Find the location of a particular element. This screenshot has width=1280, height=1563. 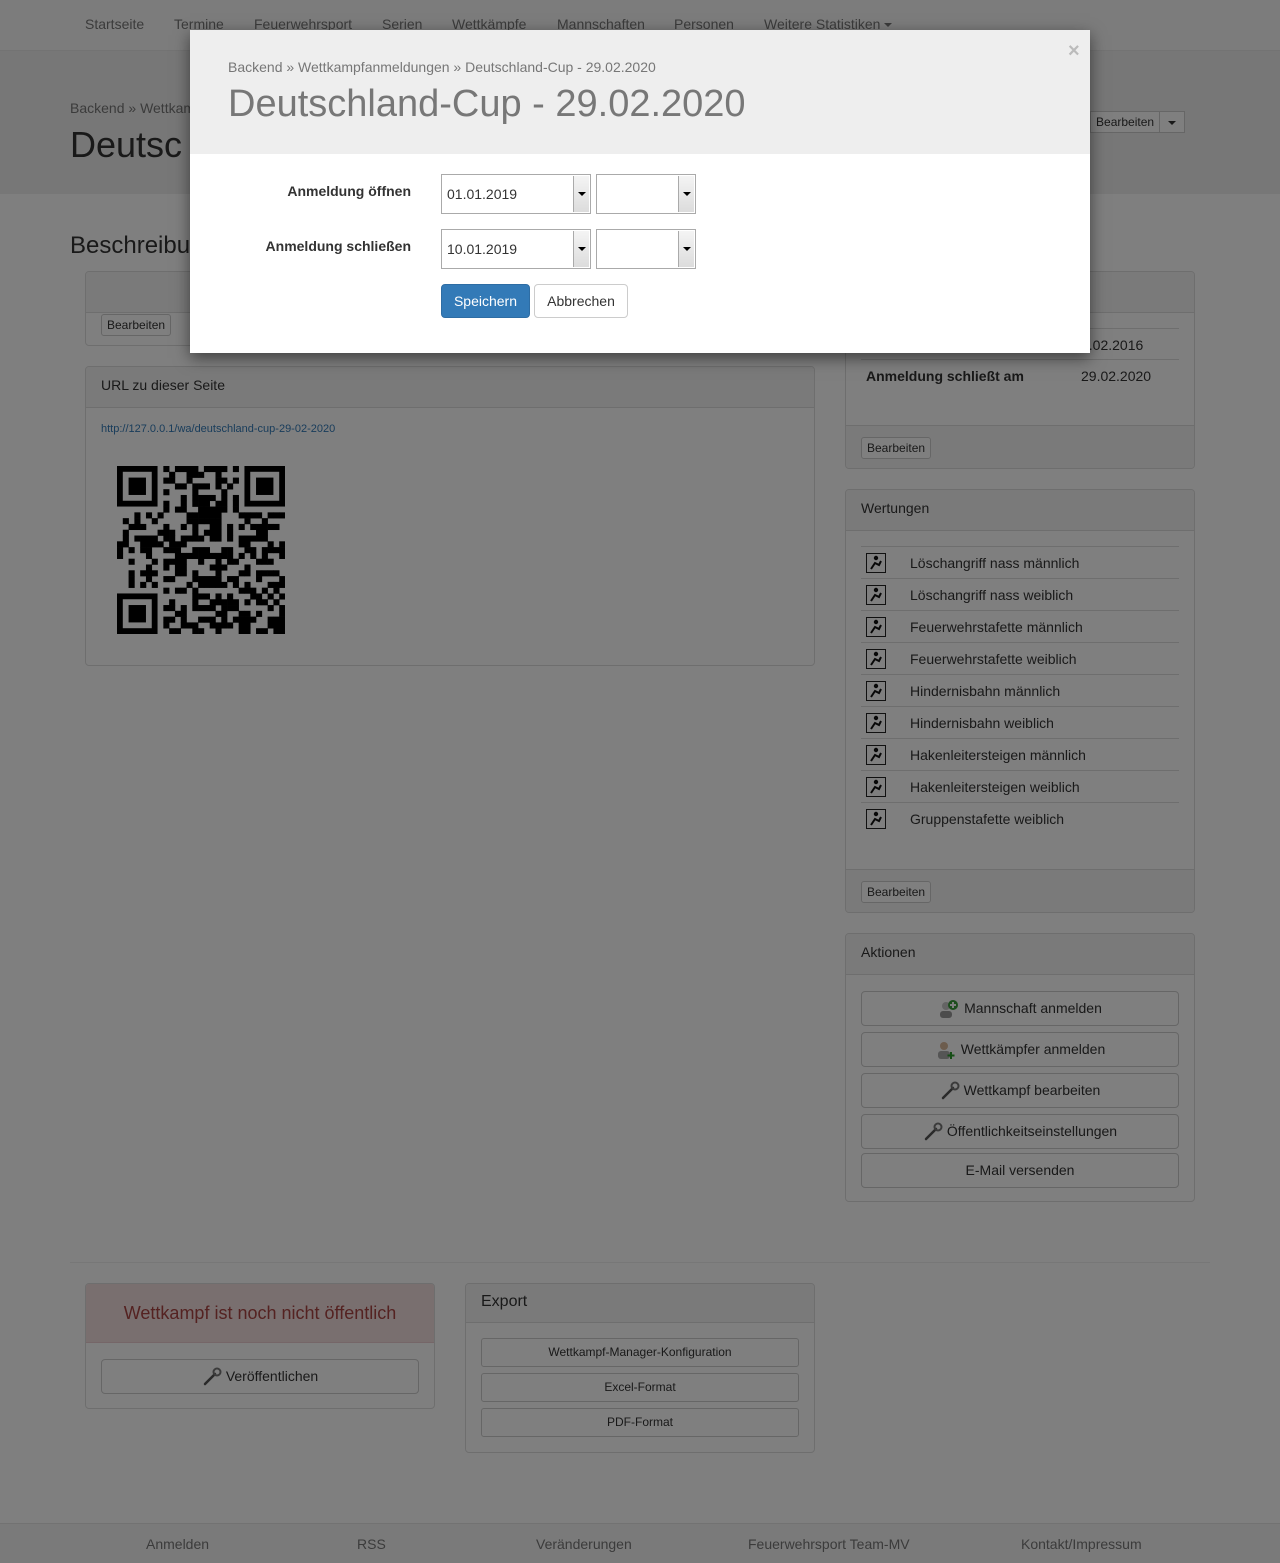

cancel-button: Abbrechen is located at coordinates (581, 301).